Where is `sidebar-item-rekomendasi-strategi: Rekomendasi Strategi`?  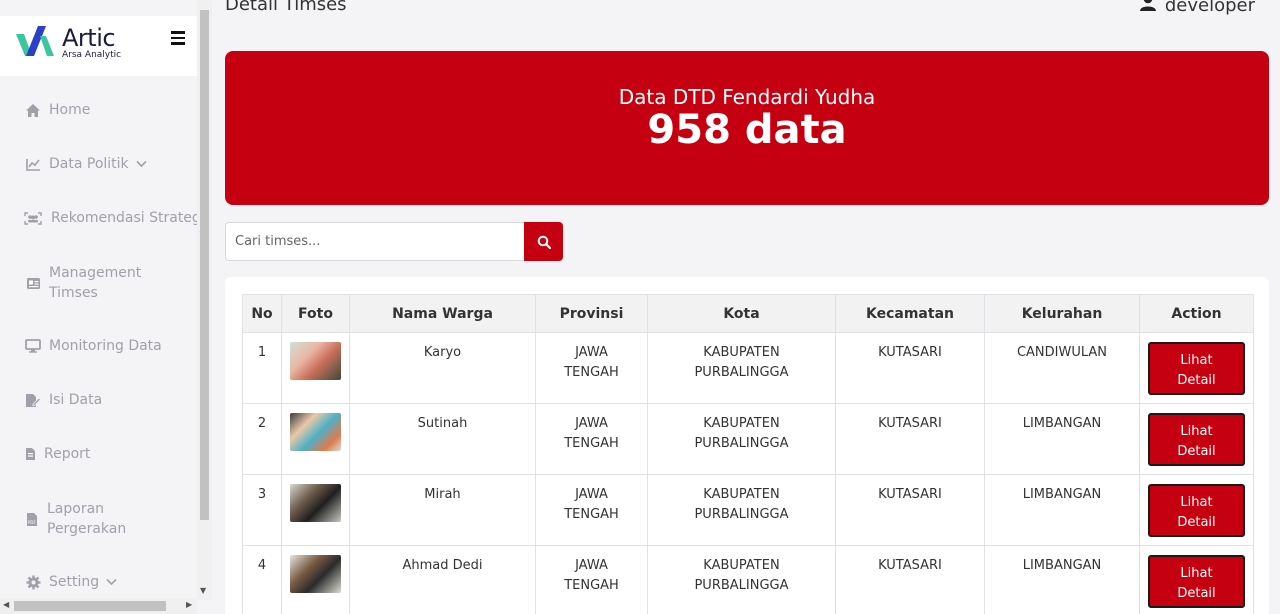
sidebar-item-rekomendasi-strategi: Rekomendasi Strategi is located at coordinates (114, 218).